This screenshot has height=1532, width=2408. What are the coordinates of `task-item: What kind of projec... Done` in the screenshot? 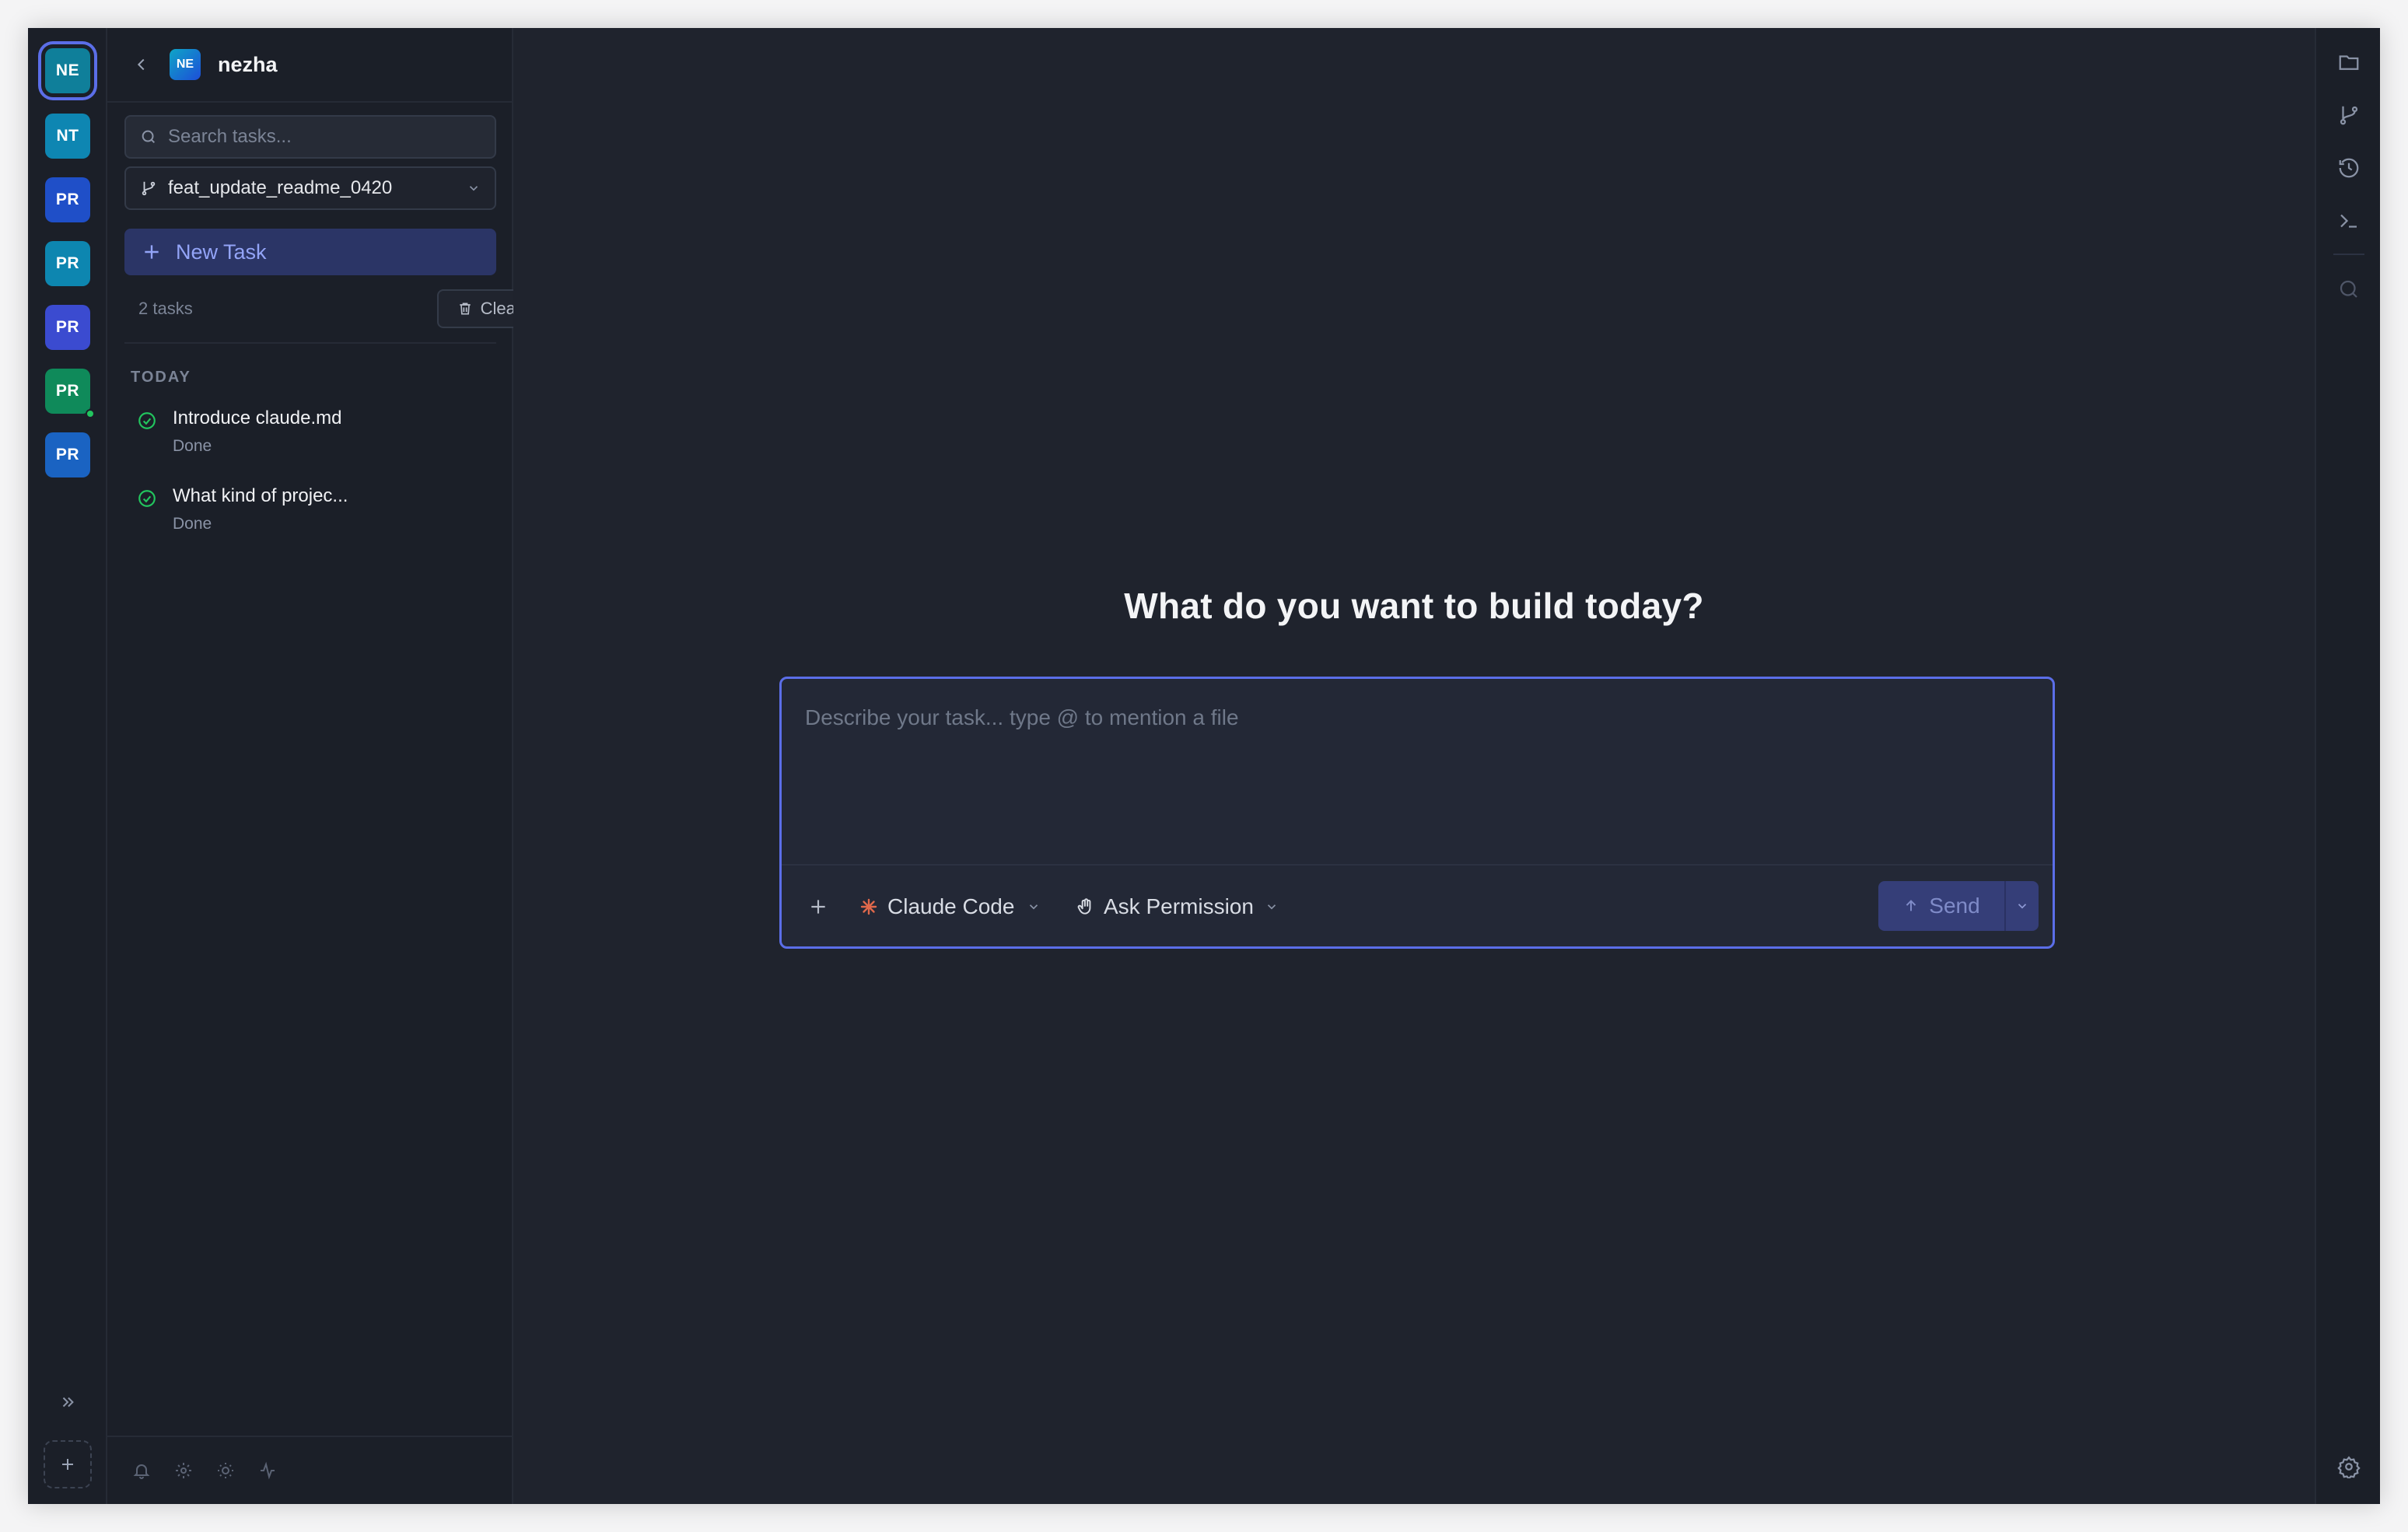 It's located at (316, 512).